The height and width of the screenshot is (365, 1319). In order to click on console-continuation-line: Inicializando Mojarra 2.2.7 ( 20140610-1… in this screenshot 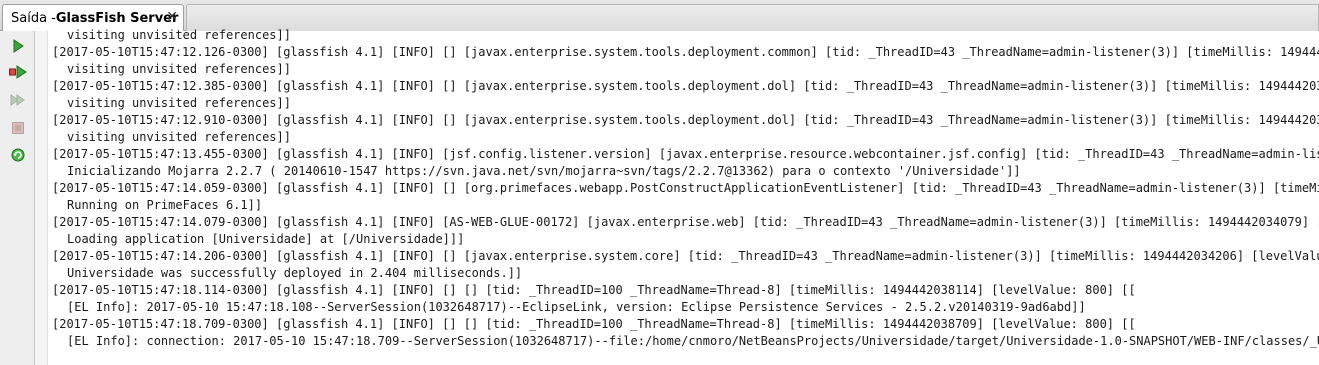, I will do `click(544, 171)`.